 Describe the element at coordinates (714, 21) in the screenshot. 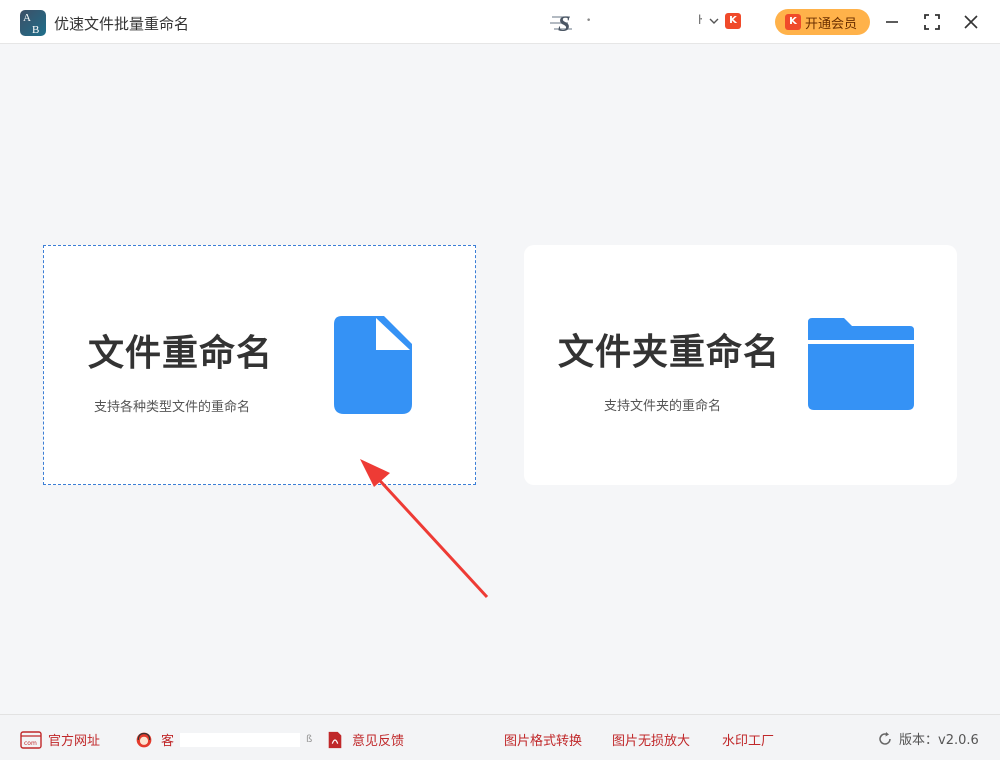

I see `chevron-down-icon` at that location.